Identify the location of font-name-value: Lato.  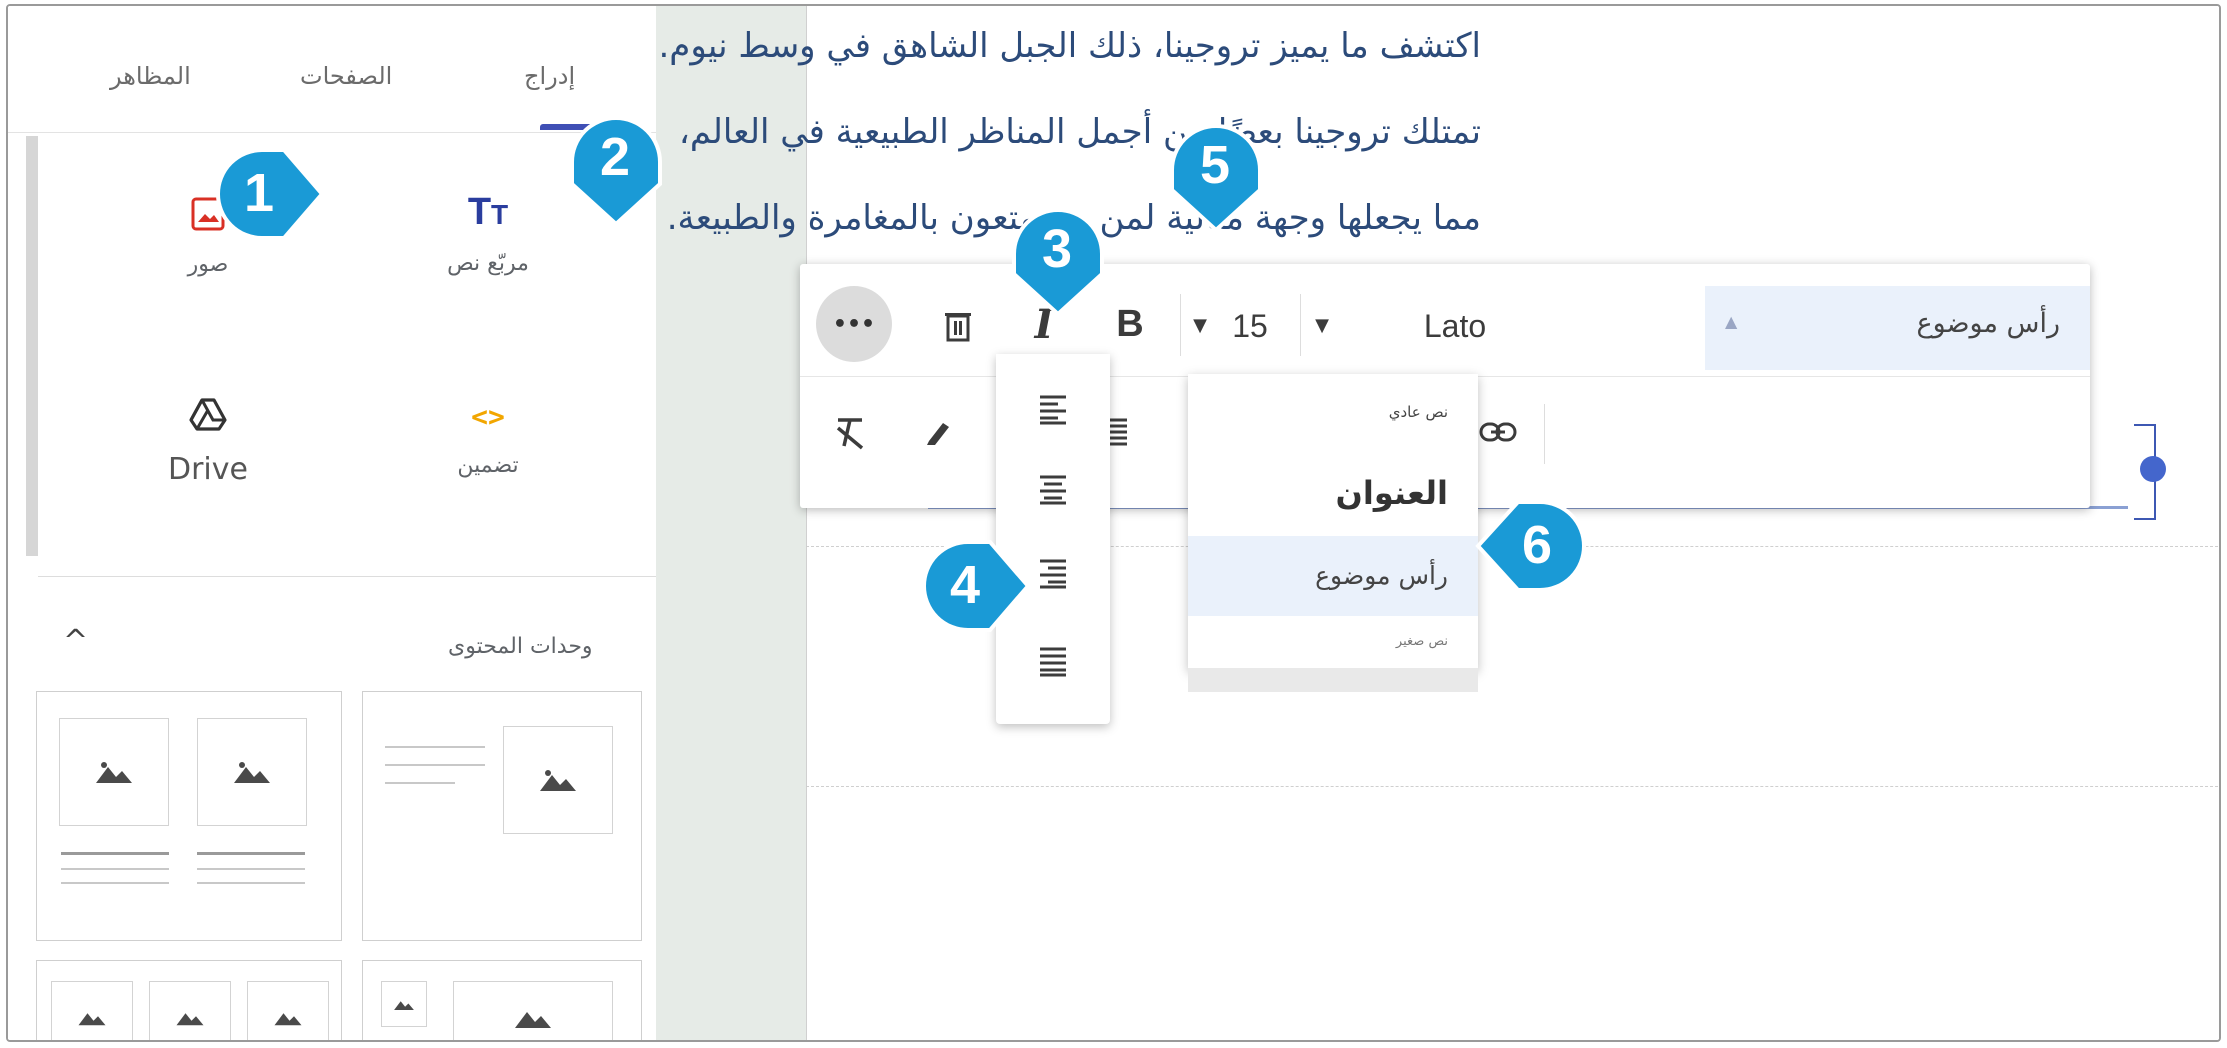
(1455, 326).